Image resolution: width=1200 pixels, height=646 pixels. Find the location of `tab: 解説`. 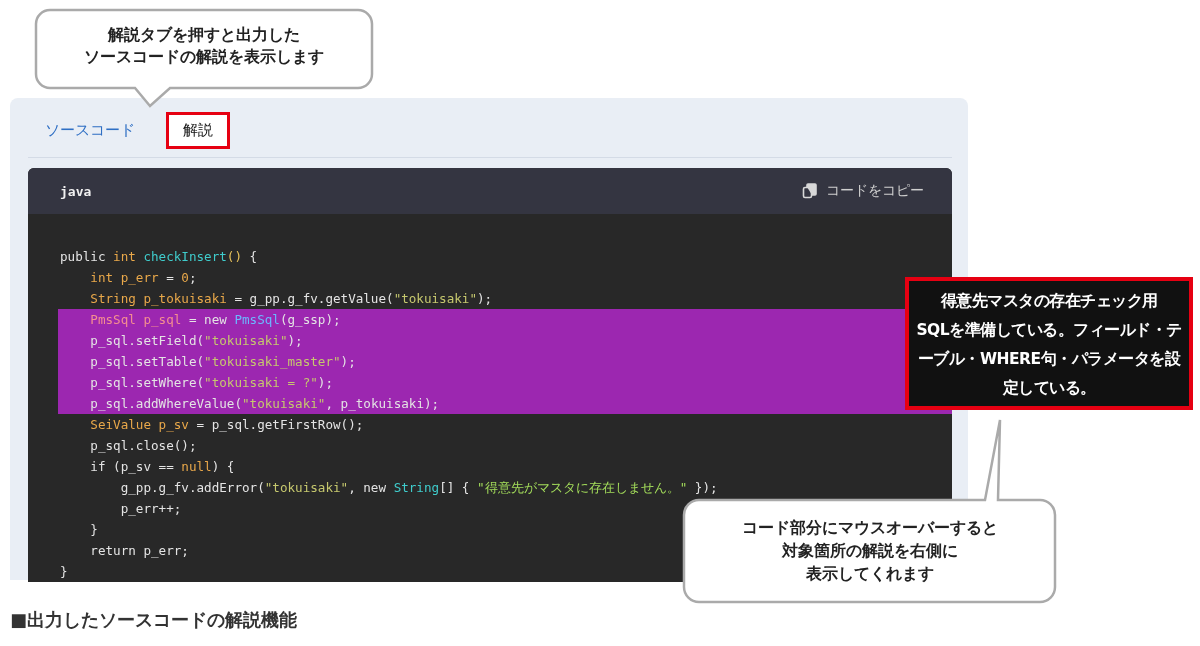

tab: 解説 is located at coordinates (198, 130).